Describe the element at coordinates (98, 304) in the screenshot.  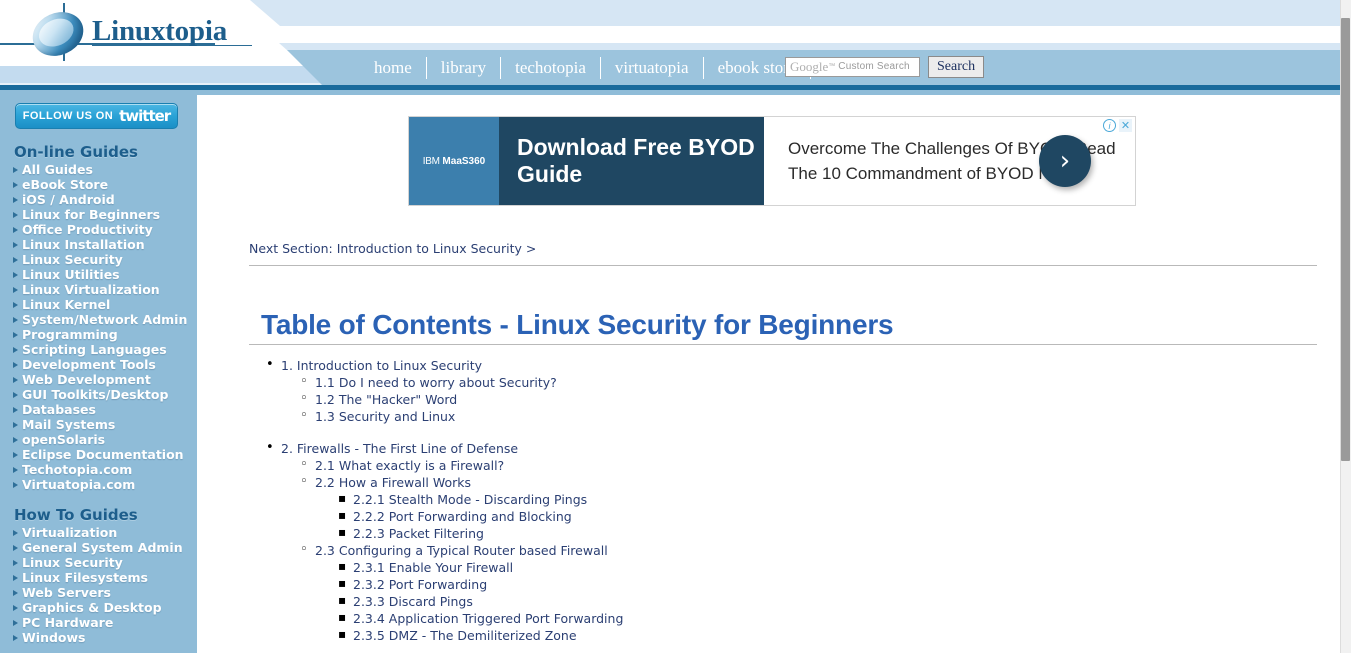
I see `sidebar-item-linux-kernel: Linux Kernel` at that location.